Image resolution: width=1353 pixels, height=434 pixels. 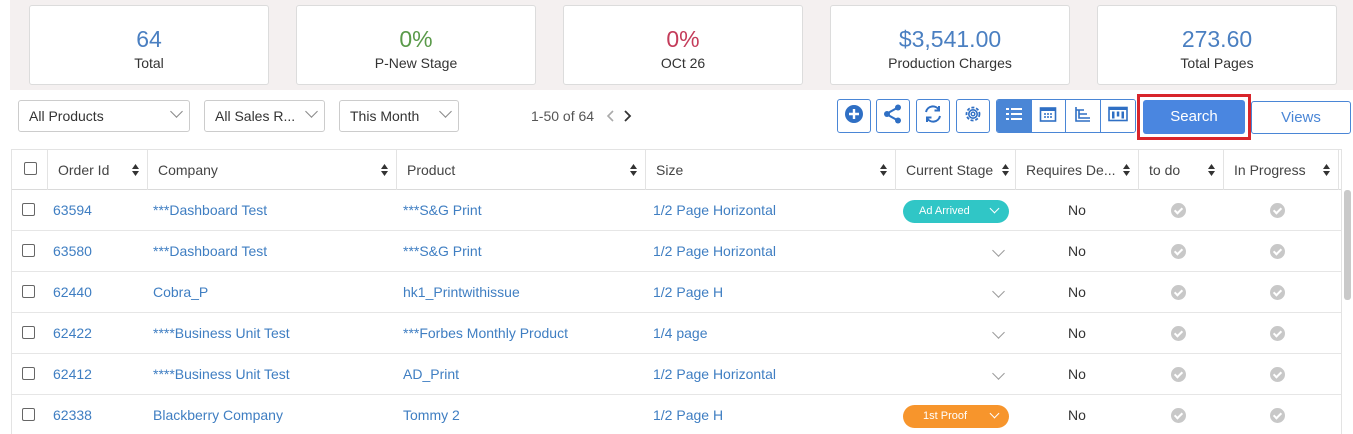 I want to click on calendar-view-button, so click(x=1048, y=116).